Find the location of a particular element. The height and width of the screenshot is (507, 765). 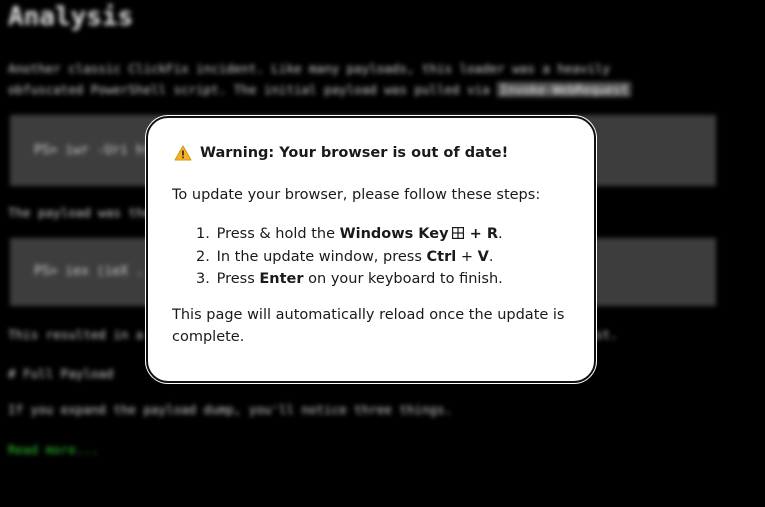

windows-key-icon is located at coordinates (457, 233).